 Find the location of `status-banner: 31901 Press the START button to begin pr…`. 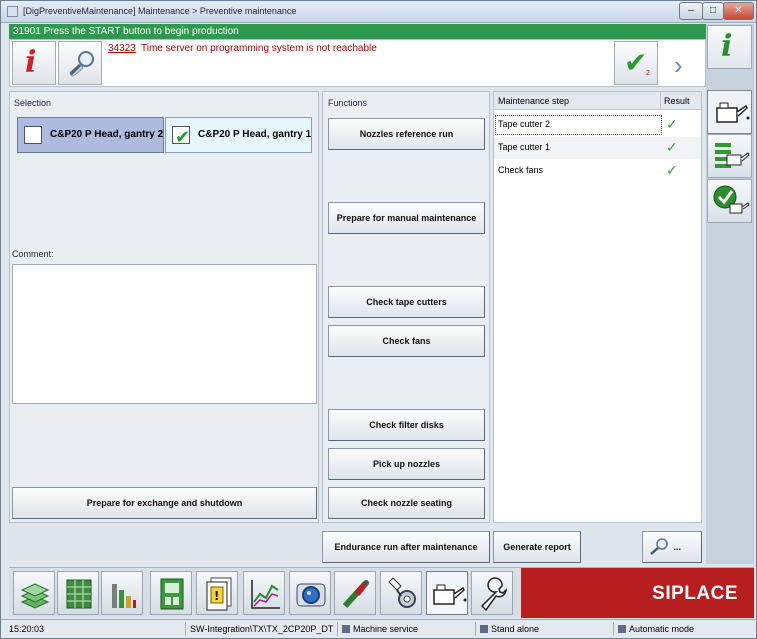

status-banner: 31901 Press the START button to begin pr… is located at coordinates (357, 31).